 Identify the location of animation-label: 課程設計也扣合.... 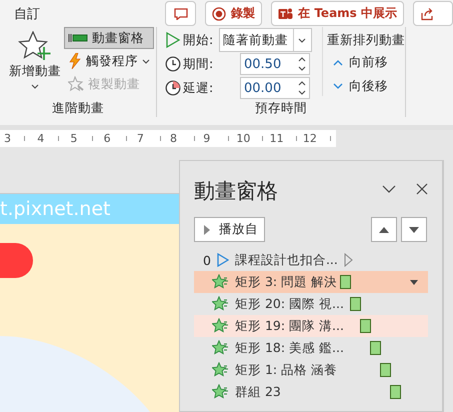
(286, 260).